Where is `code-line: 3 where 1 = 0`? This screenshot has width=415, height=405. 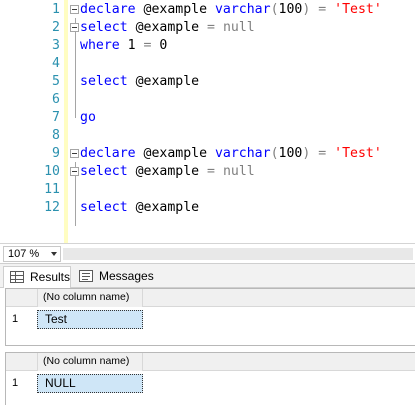
code-line: 3 where 1 = 0 is located at coordinates (207, 46).